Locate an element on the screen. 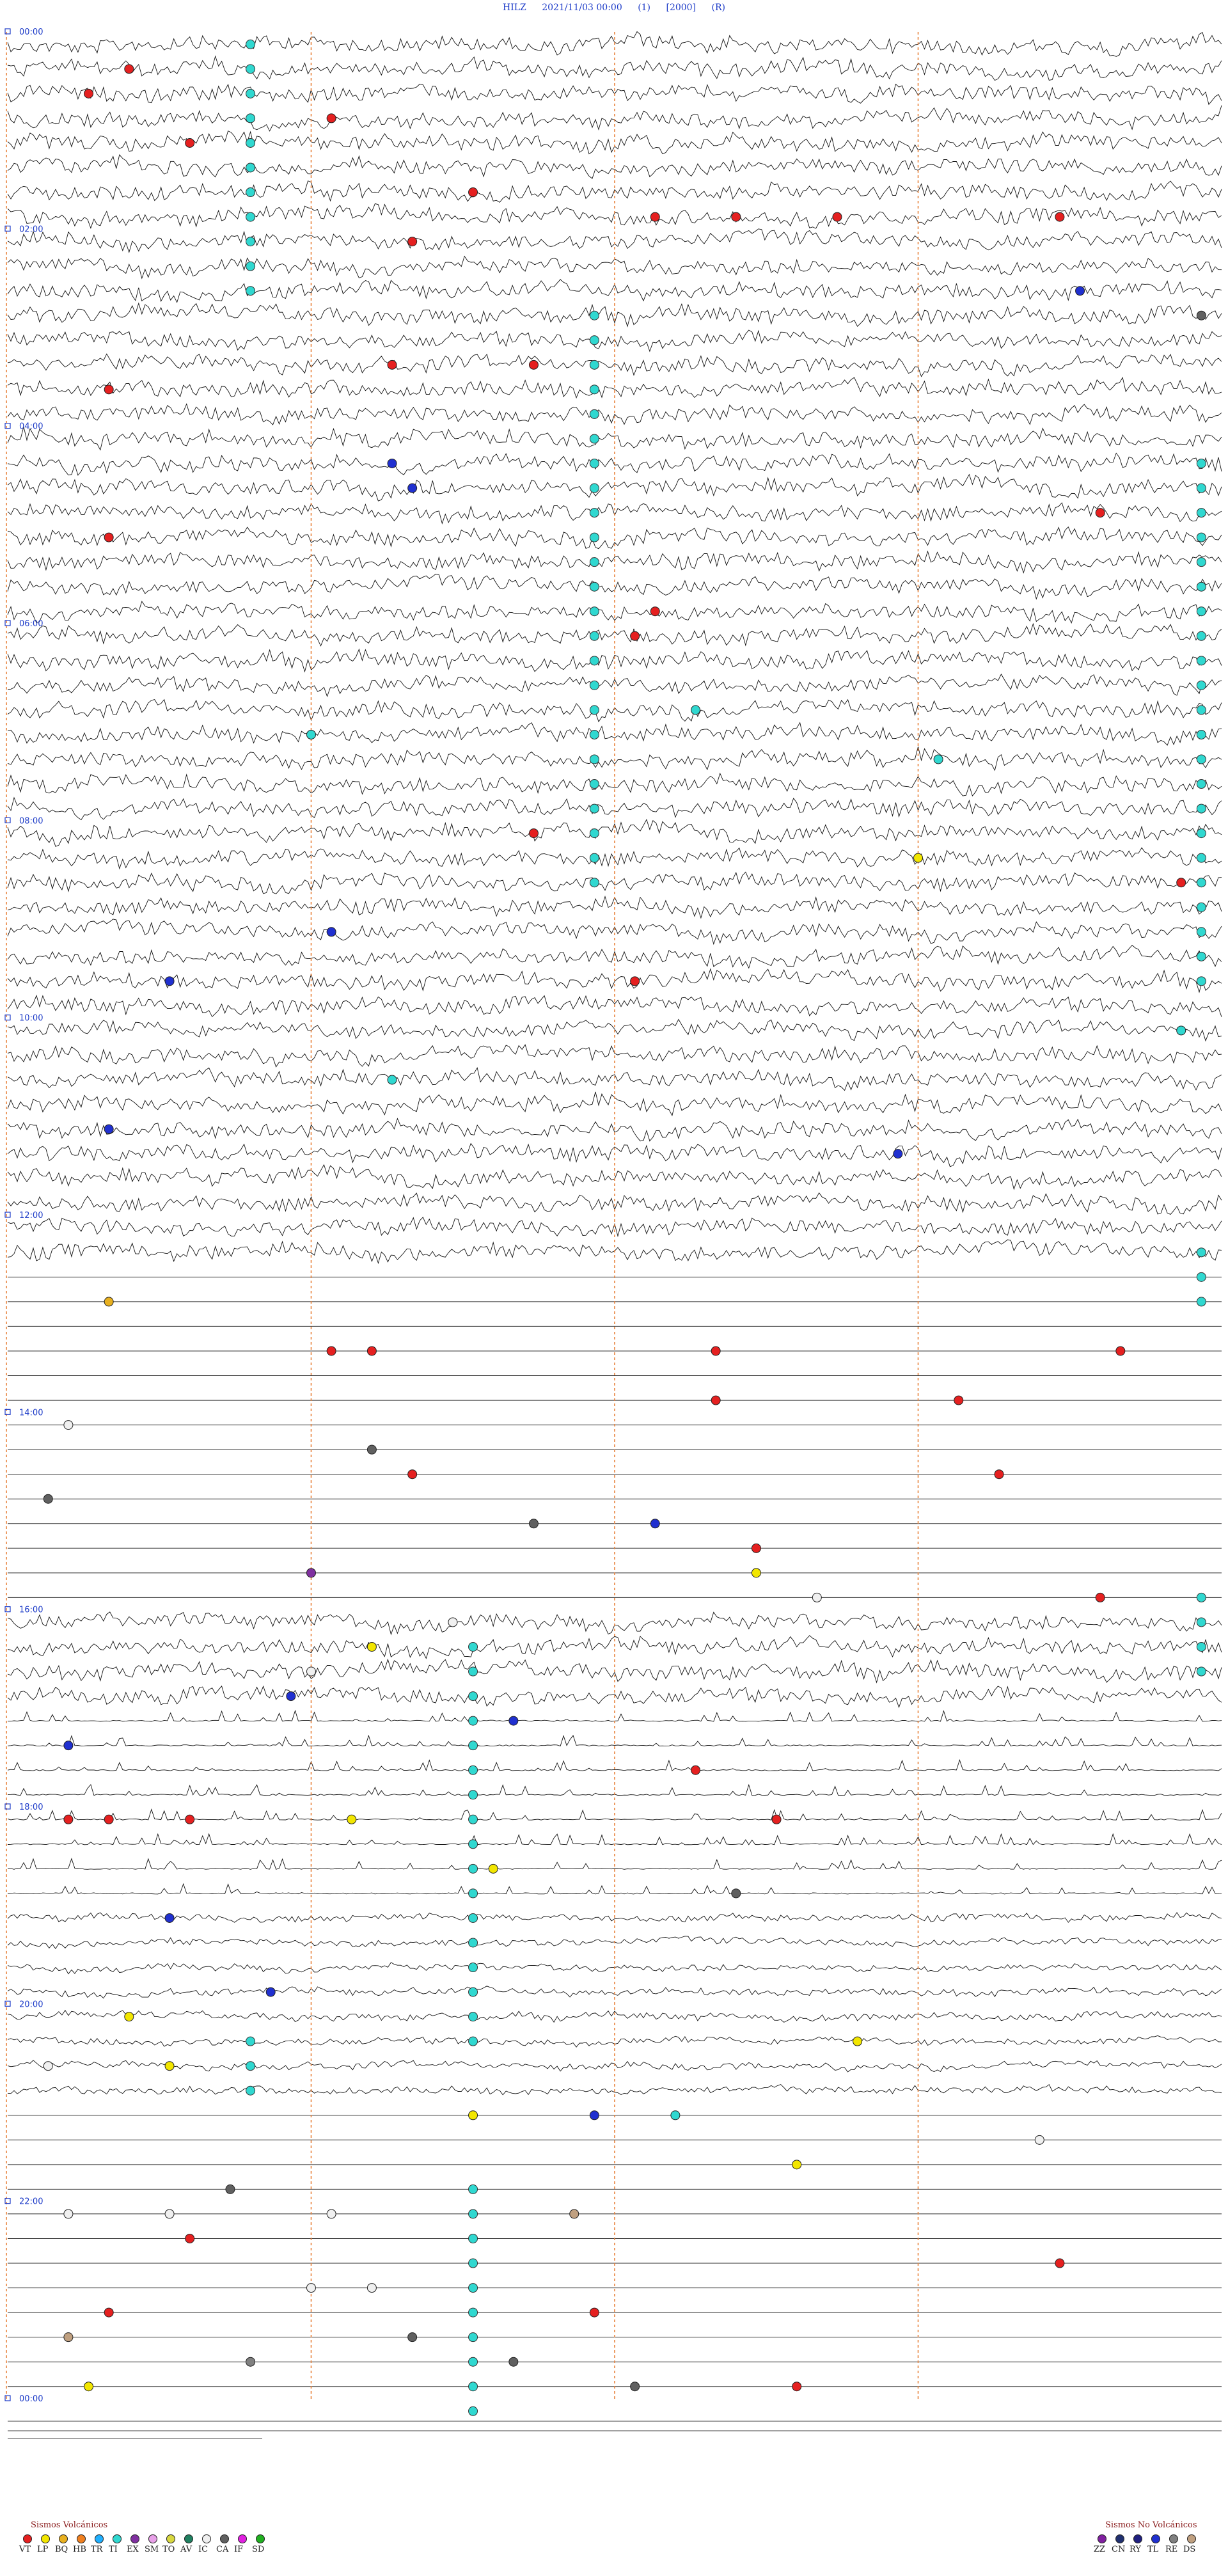  legend-label-CA: CA is located at coordinates (222, 2549).